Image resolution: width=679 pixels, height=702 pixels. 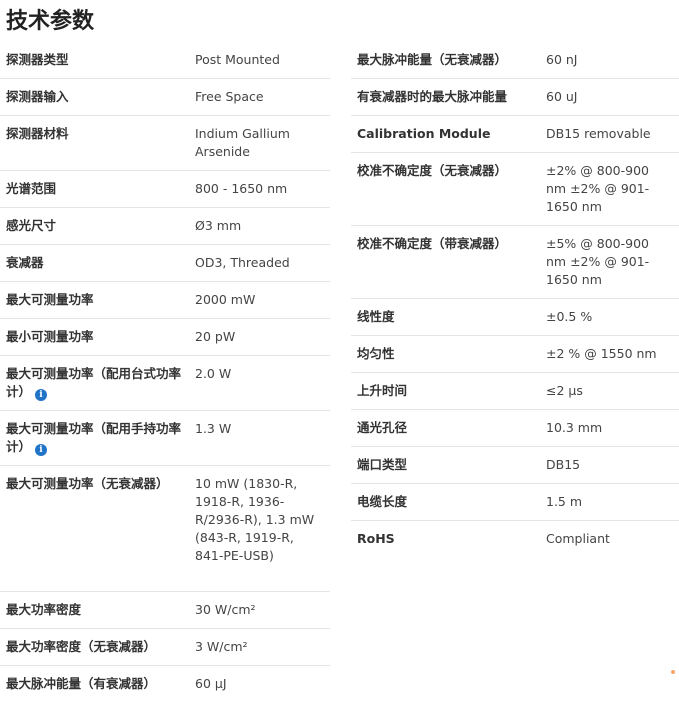 I want to click on spec-label: 最大功率密度（无衰减器）, so click(x=94, y=647).